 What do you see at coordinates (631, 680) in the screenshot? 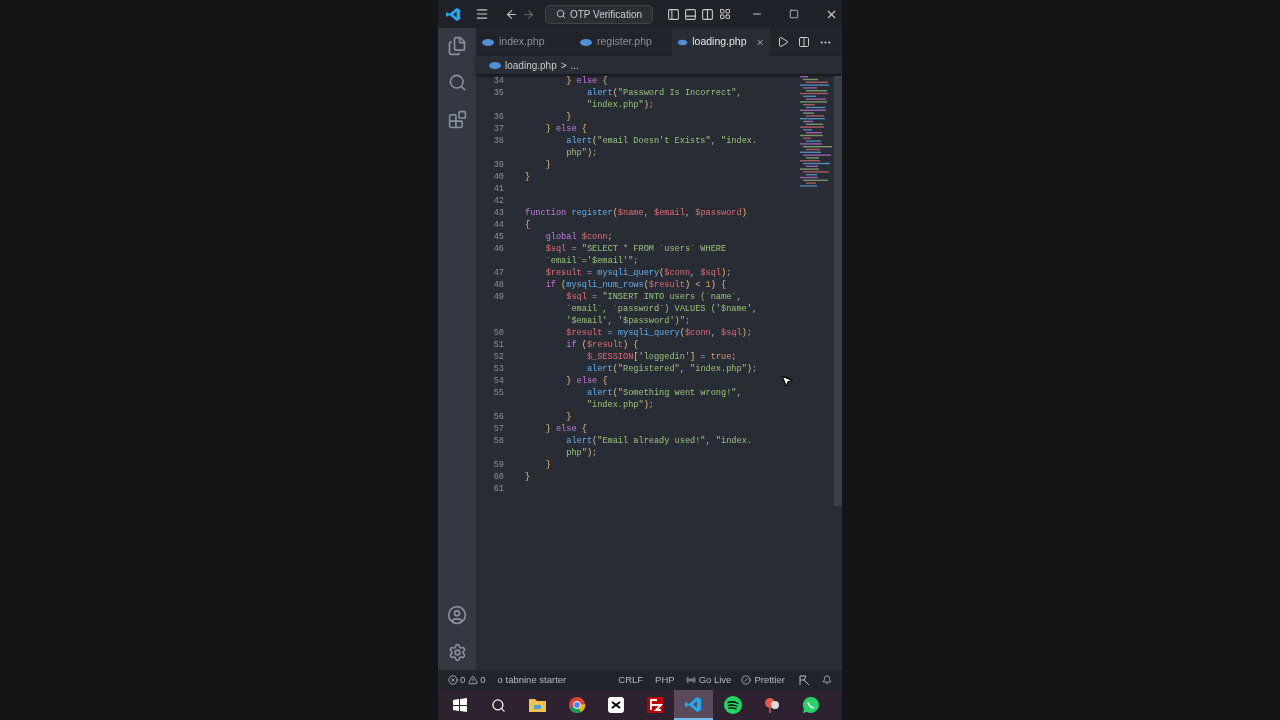
I see `status-item: CRLF` at bounding box center [631, 680].